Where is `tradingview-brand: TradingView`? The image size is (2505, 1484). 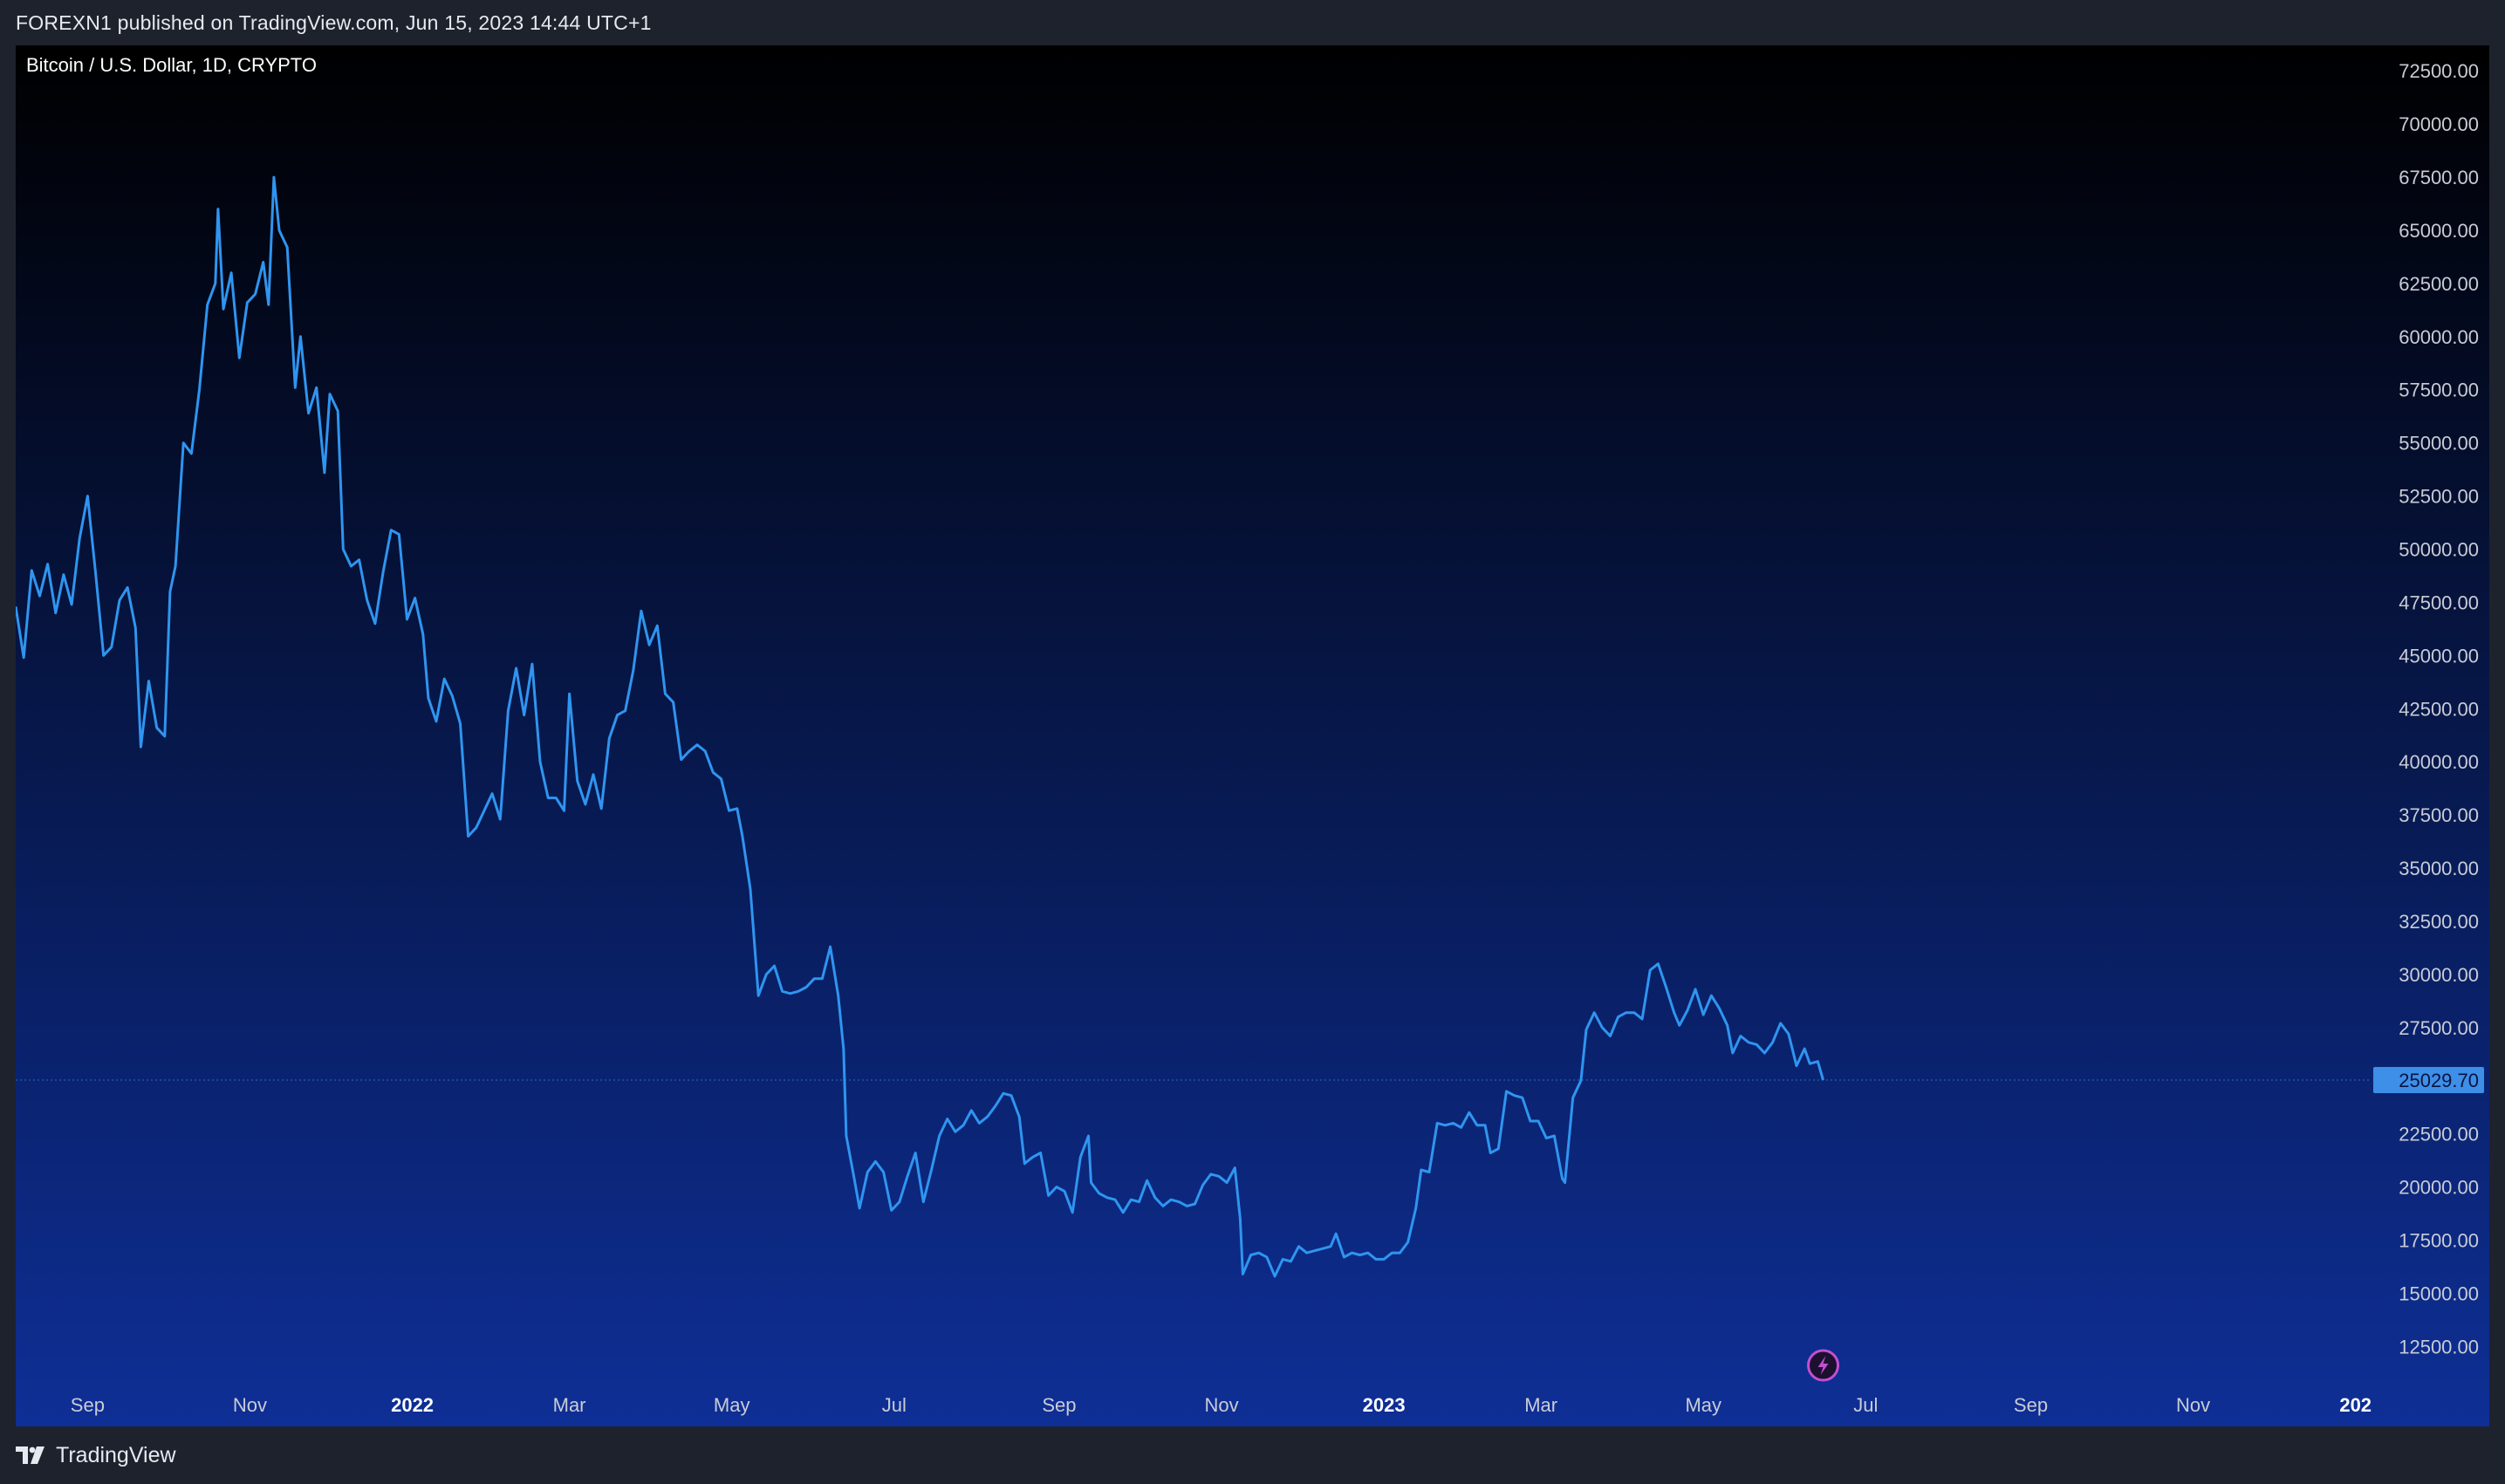
tradingview-brand: TradingView is located at coordinates (96, 1455).